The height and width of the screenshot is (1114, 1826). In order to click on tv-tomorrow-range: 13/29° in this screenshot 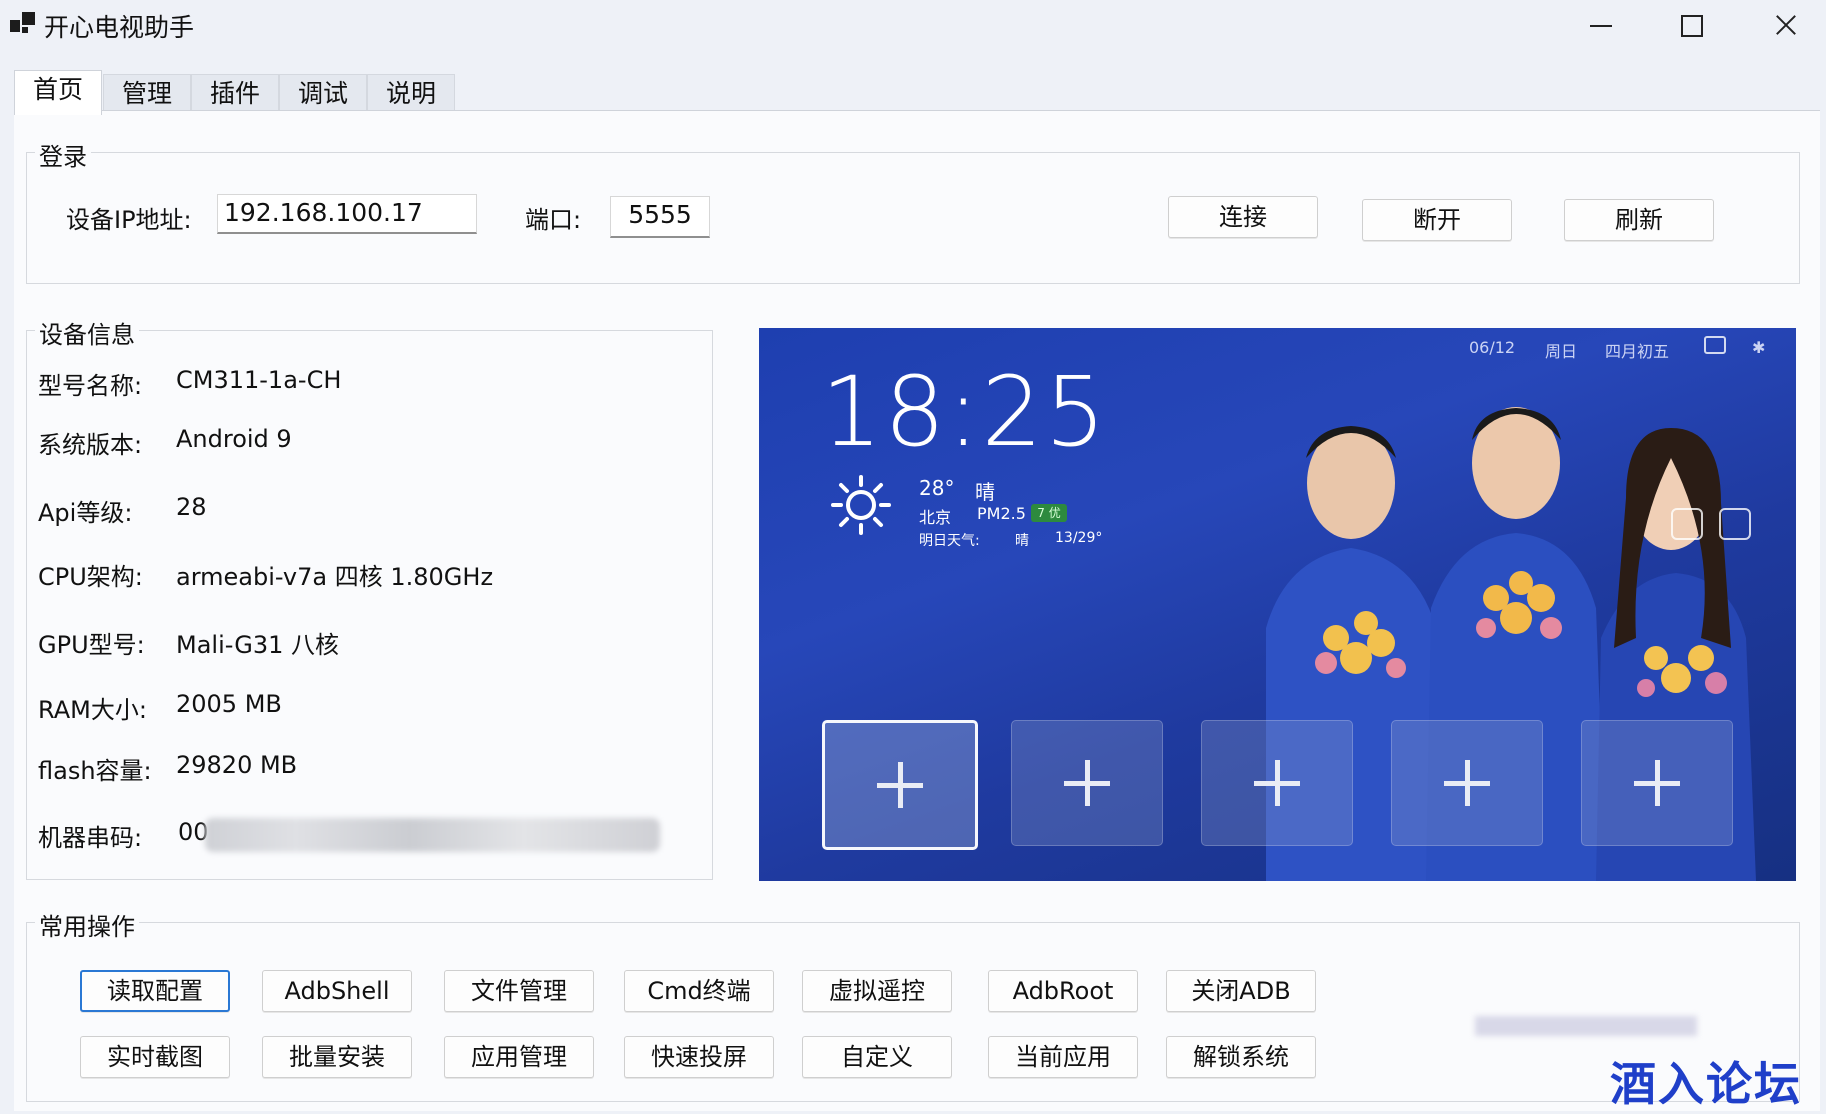, I will do `click(1079, 538)`.